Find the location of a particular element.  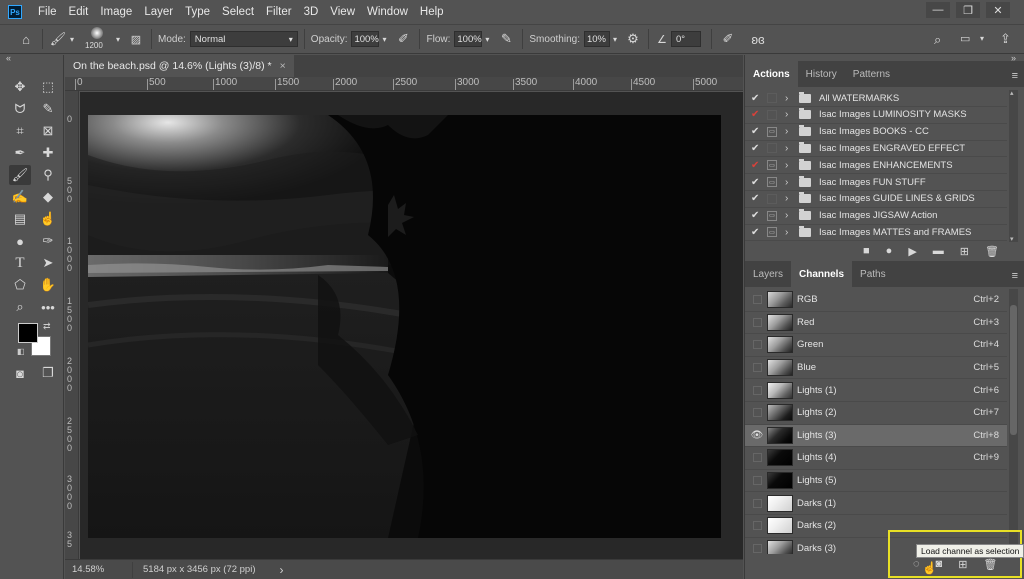

more-tools-icon: ••• is located at coordinates (48, 307).